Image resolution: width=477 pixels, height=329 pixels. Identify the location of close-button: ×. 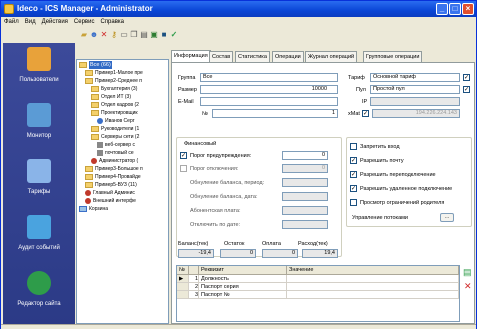
(468, 9).